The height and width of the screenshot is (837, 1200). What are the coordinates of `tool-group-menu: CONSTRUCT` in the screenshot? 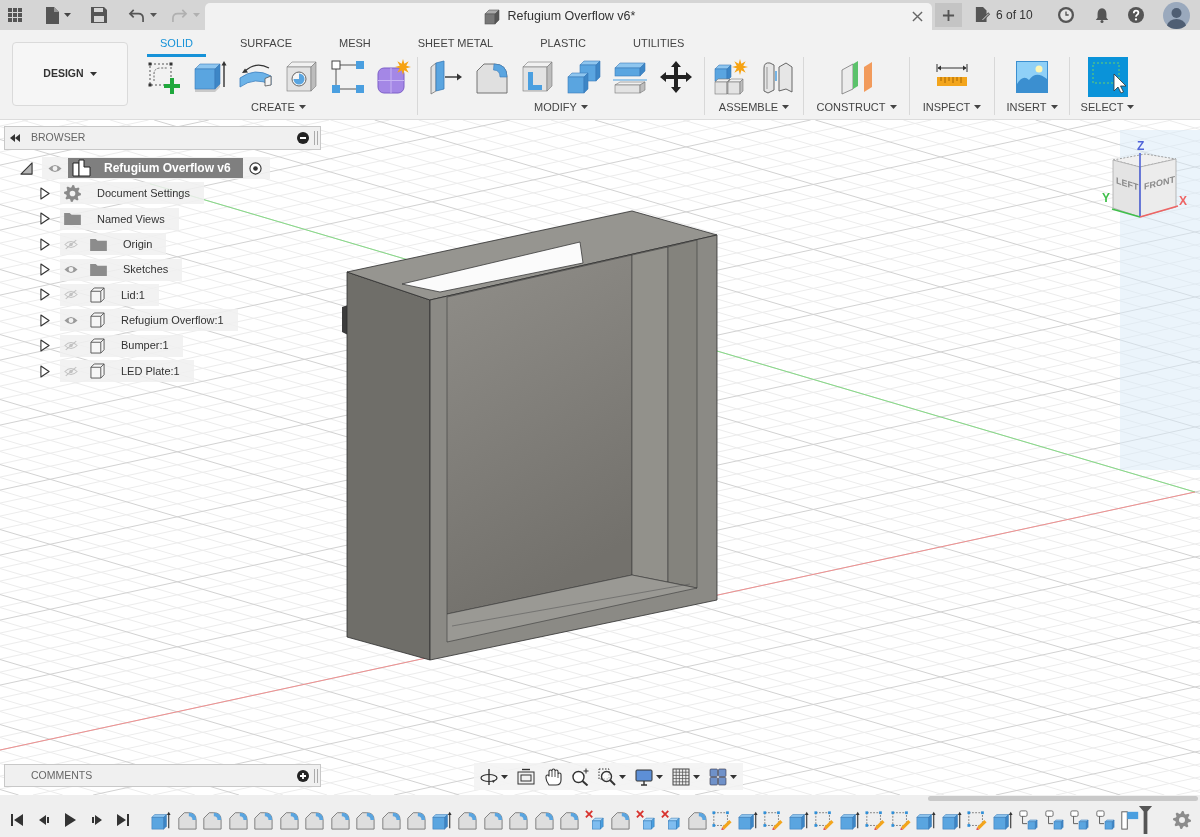 It's located at (856, 107).